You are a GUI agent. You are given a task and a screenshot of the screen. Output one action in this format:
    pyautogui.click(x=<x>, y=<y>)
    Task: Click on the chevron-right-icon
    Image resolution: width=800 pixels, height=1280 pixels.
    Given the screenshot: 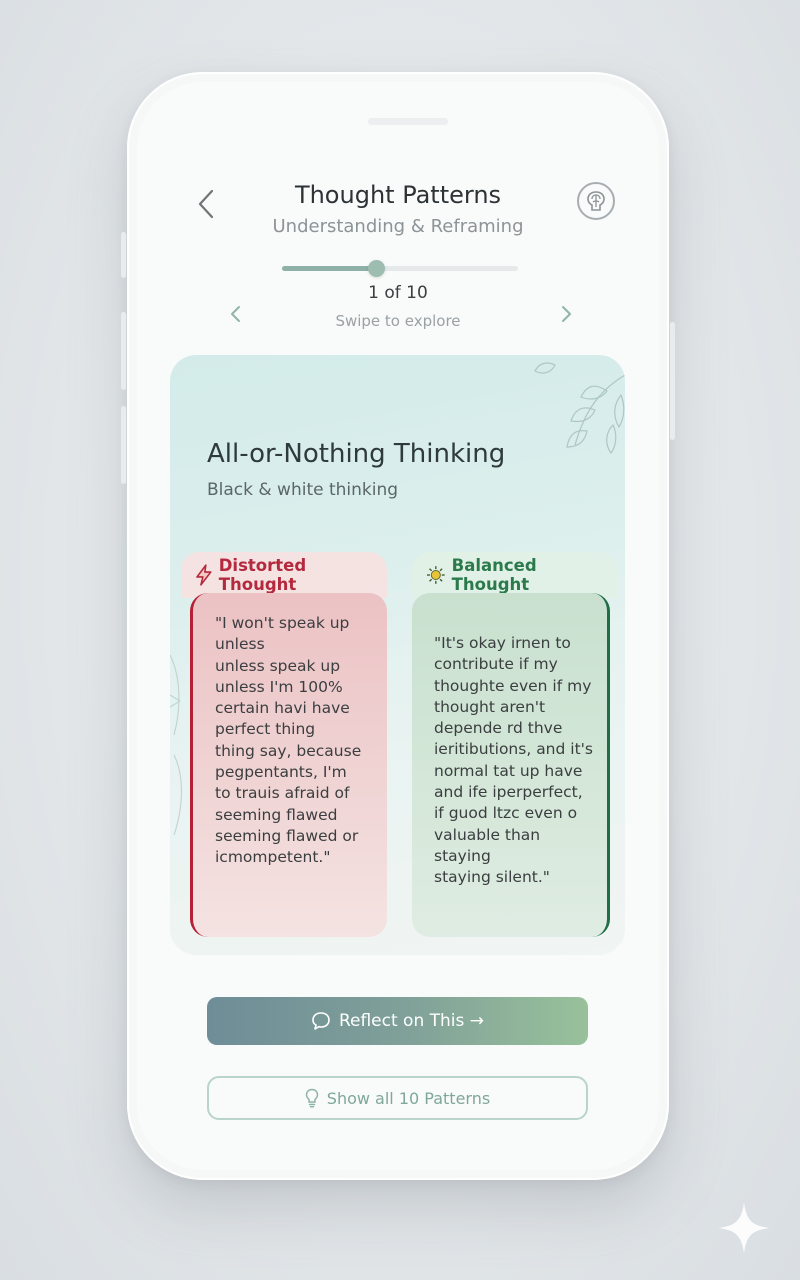 What is the action you would take?
    pyautogui.click(x=566, y=314)
    